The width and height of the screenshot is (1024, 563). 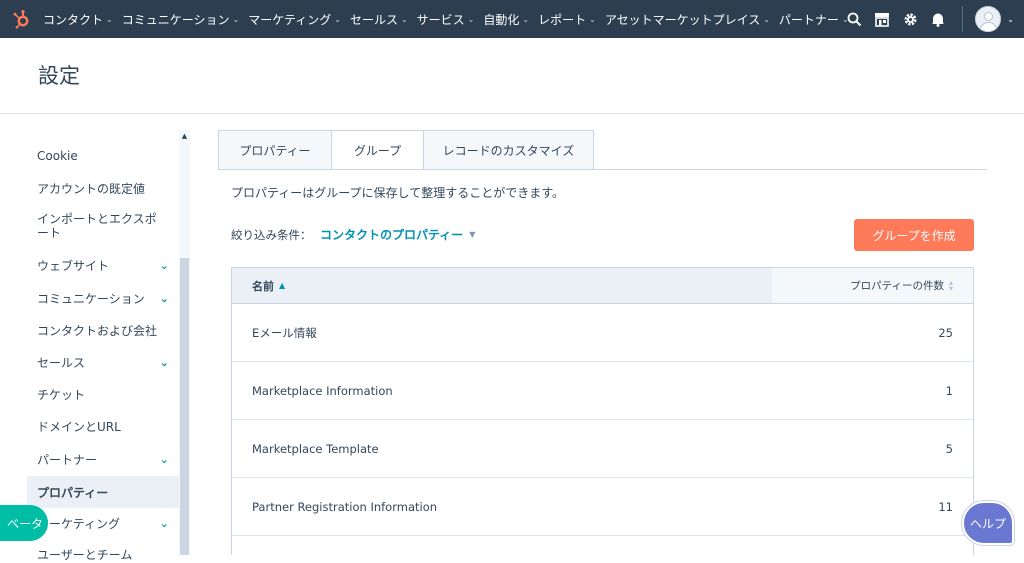 What do you see at coordinates (882, 19) in the screenshot?
I see `marketplace-icon` at bounding box center [882, 19].